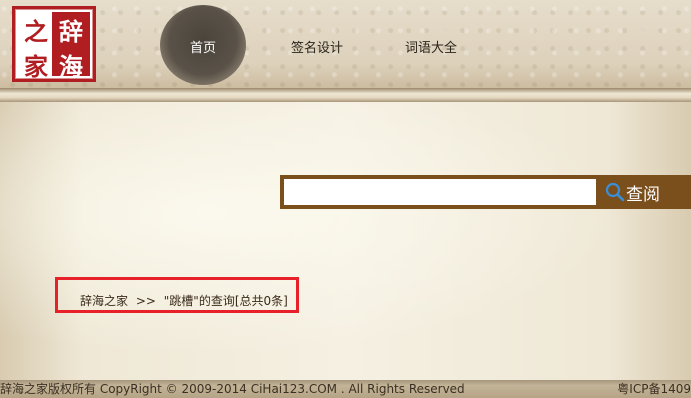 The width and height of the screenshot is (691, 398). Describe the element at coordinates (71, 31) in the screenshot. I see `logo-char: 辞` at that location.